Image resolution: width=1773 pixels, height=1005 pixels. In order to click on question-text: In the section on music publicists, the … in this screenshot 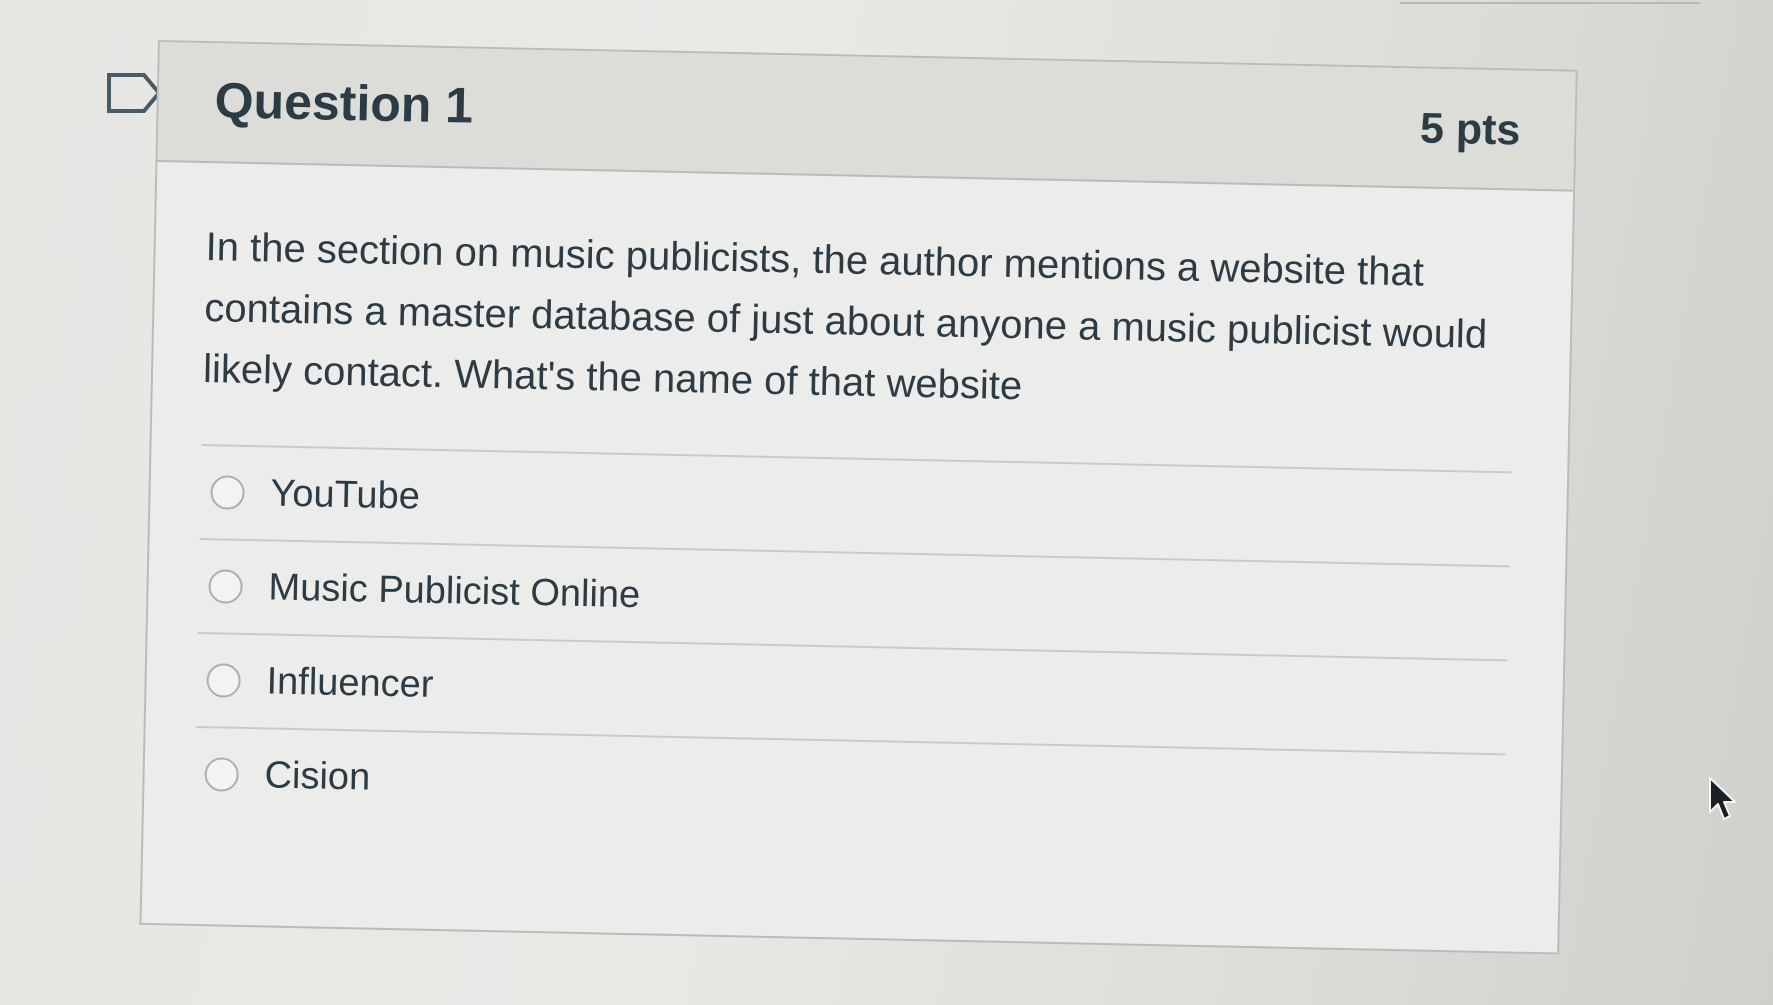, I will do `click(845, 317)`.